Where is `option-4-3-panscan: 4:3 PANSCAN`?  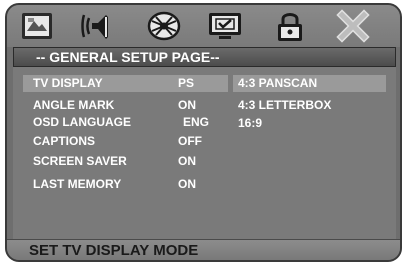
option-4-3-panscan: 4:3 PANSCAN is located at coordinates (309, 83).